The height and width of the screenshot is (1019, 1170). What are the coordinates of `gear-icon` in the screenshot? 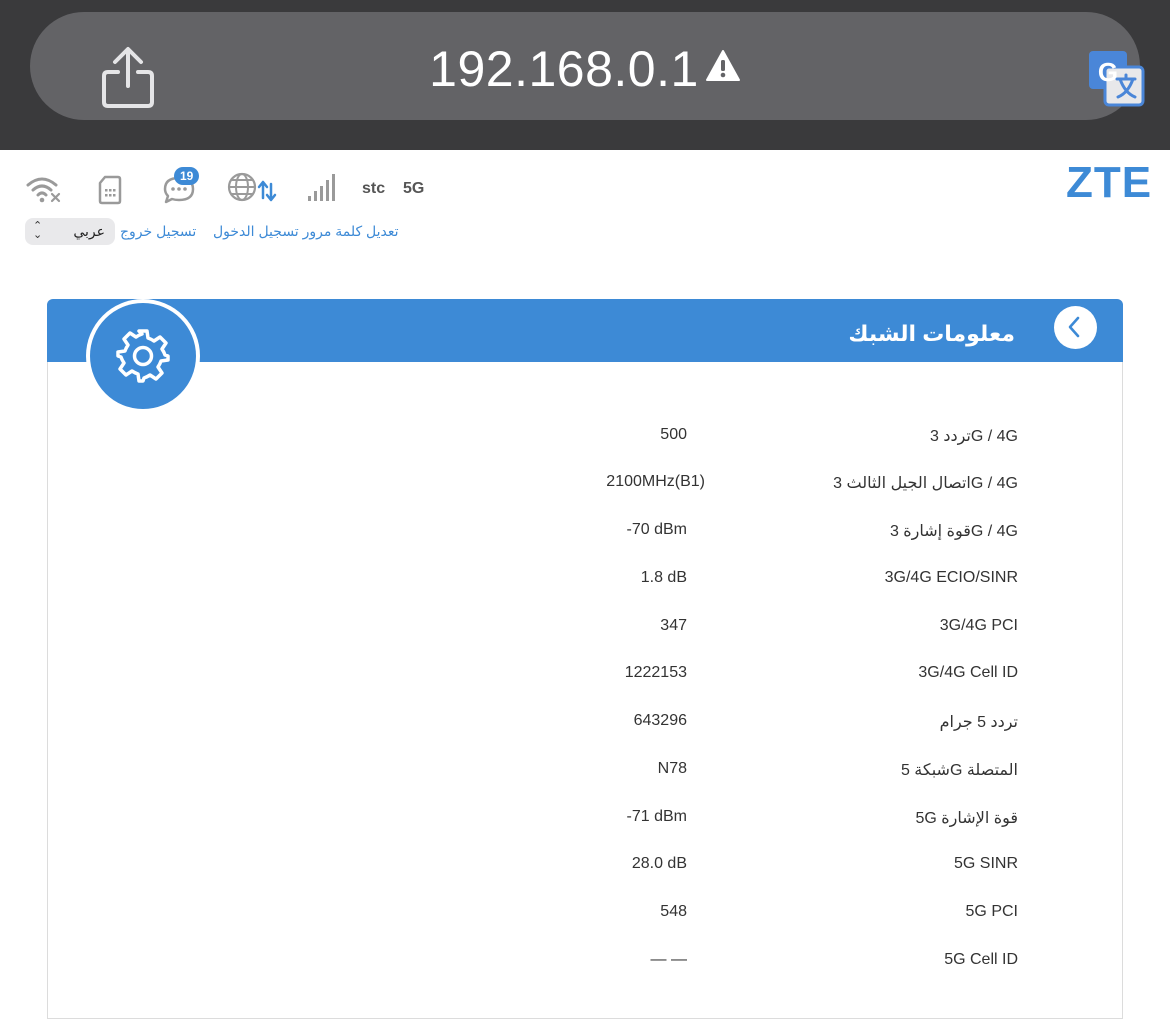 It's located at (143, 356).